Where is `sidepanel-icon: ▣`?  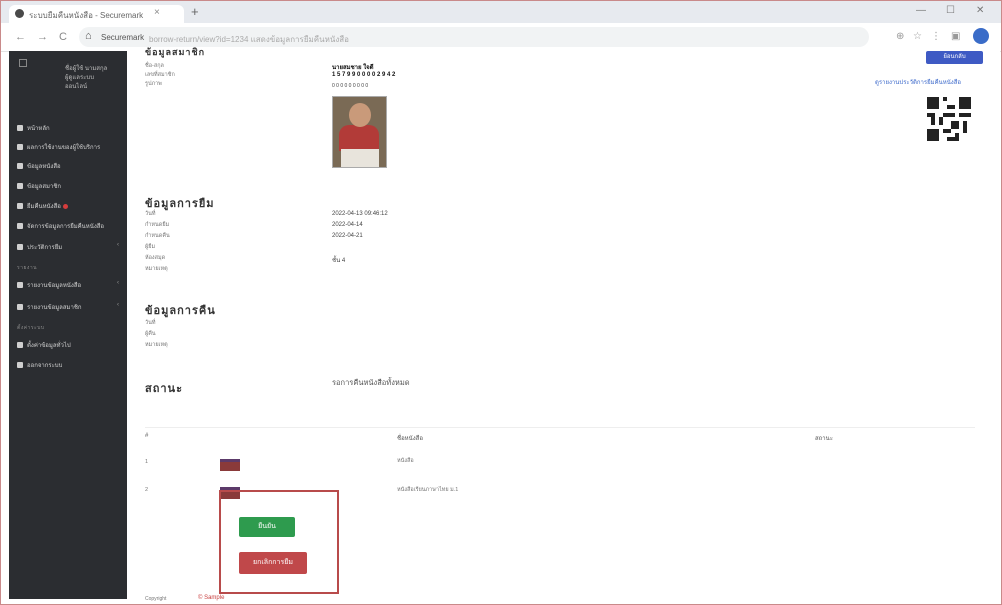
sidepanel-icon: ▣ is located at coordinates (955, 36).